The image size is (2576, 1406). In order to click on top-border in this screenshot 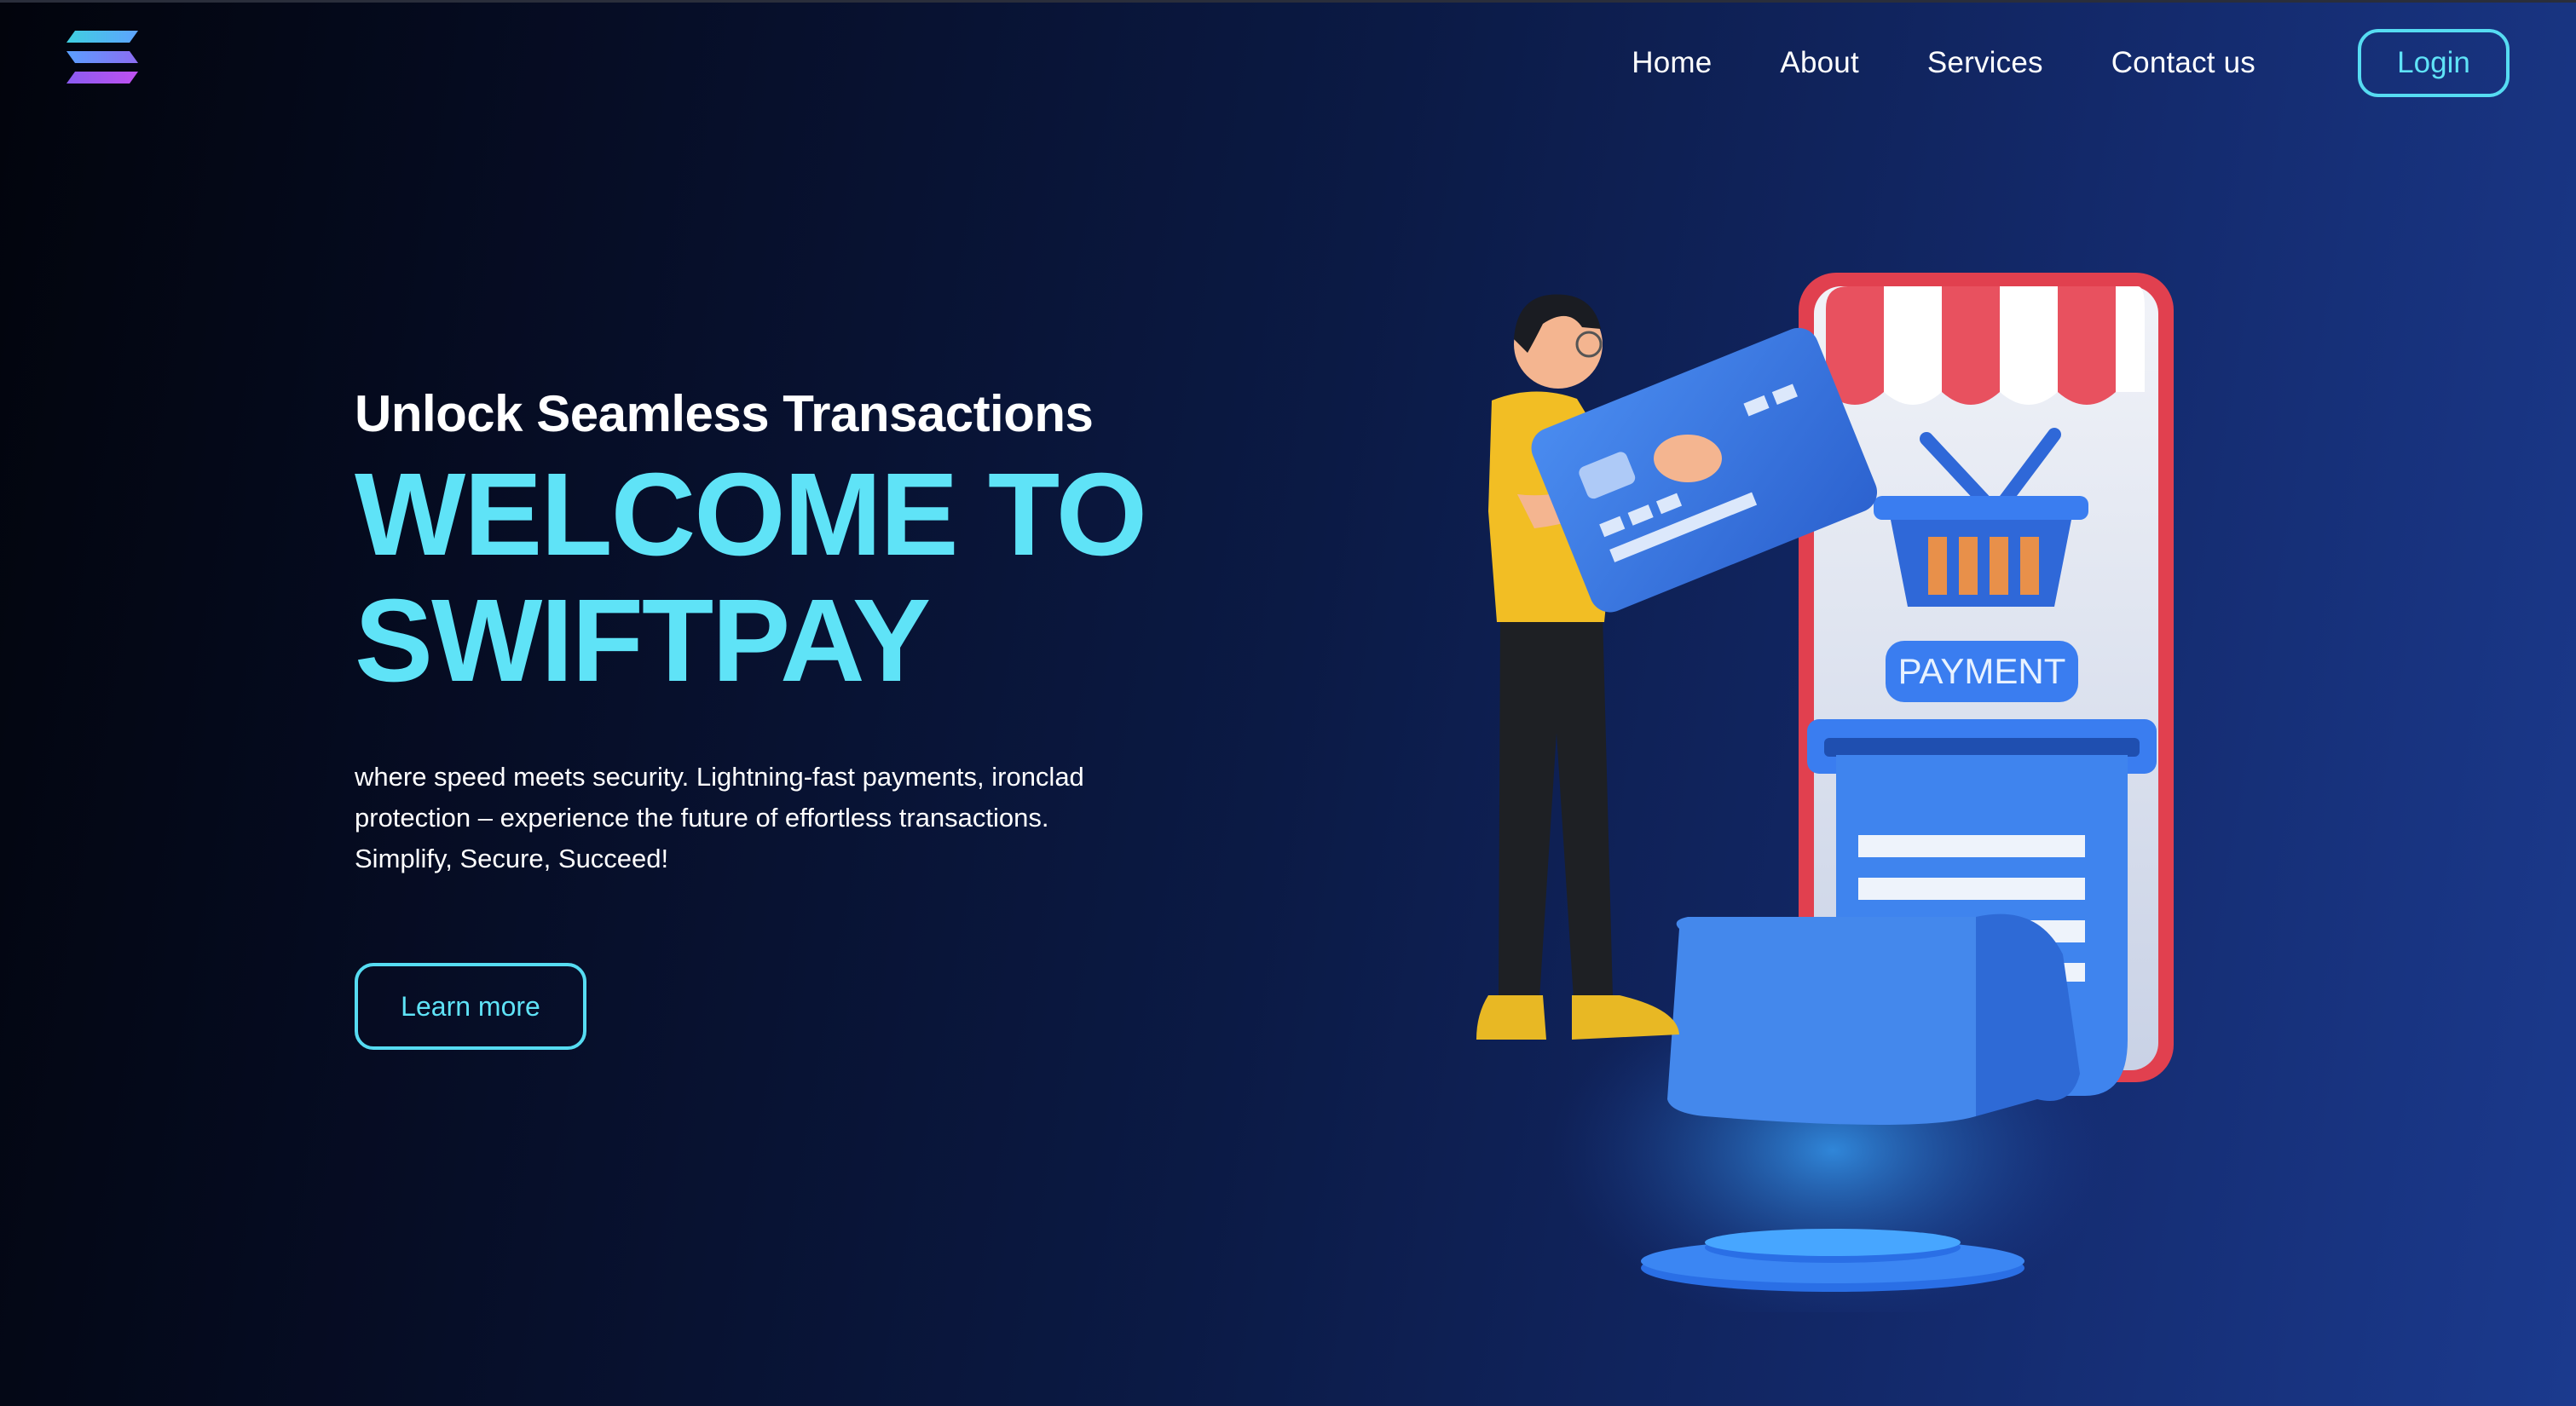, I will do `click(1288, 1)`.